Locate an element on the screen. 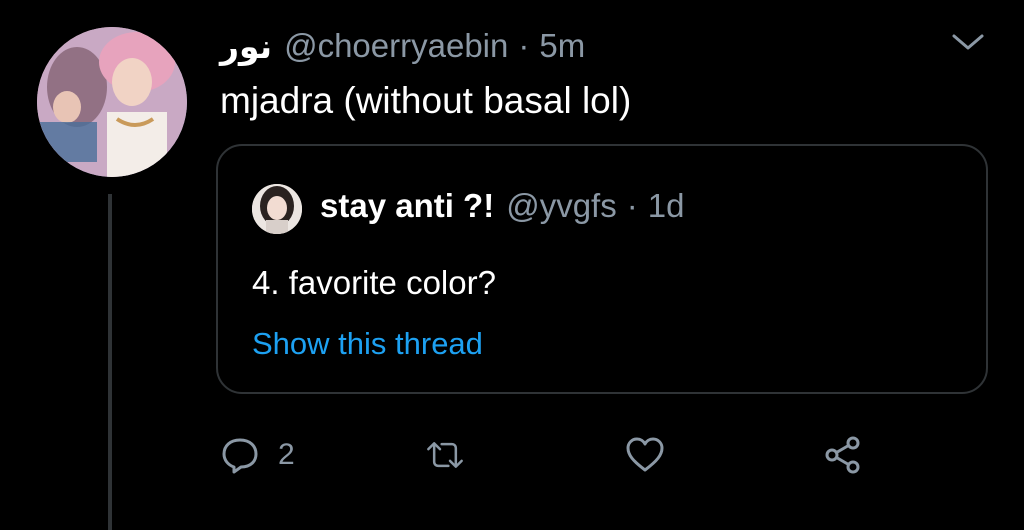  thread-line is located at coordinates (110, 362).